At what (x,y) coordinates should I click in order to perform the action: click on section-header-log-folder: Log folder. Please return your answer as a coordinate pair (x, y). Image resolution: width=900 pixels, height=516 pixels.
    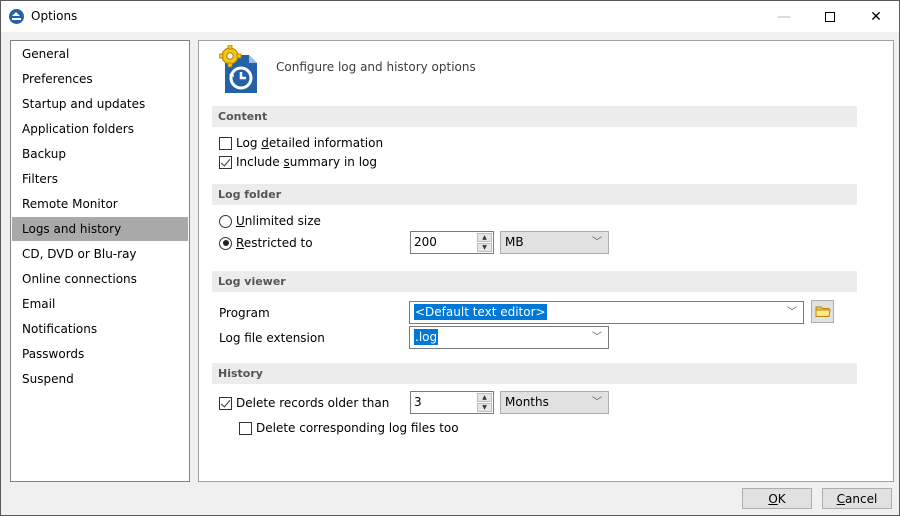
    Looking at the image, I should click on (534, 194).